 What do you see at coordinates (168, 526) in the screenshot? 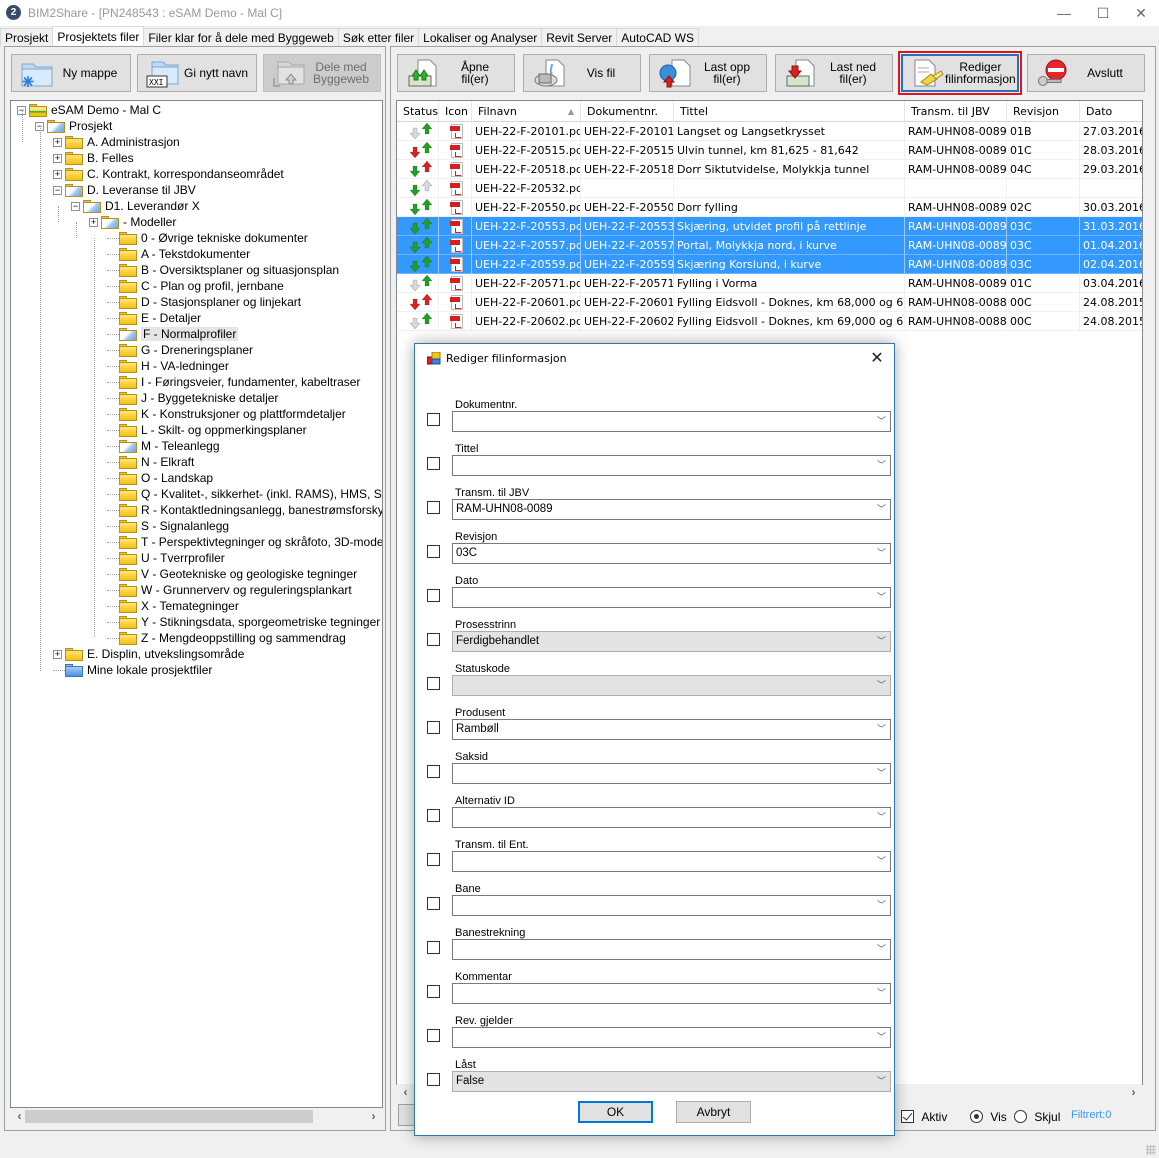
I see `tree-node: S - Signalanlegg` at bounding box center [168, 526].